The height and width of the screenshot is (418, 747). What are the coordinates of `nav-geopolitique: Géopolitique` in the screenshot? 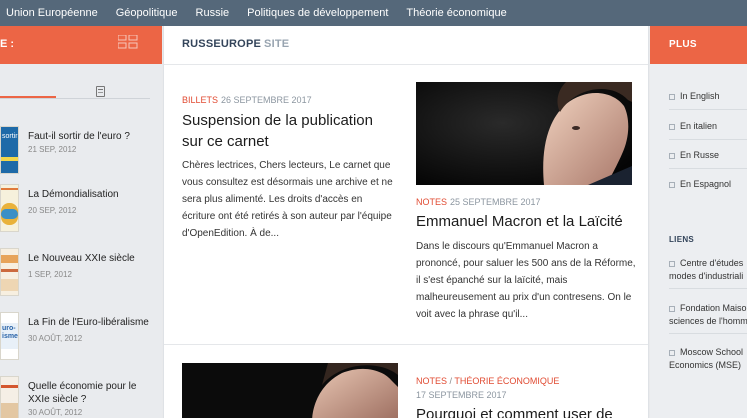 It's located at (147, 13).